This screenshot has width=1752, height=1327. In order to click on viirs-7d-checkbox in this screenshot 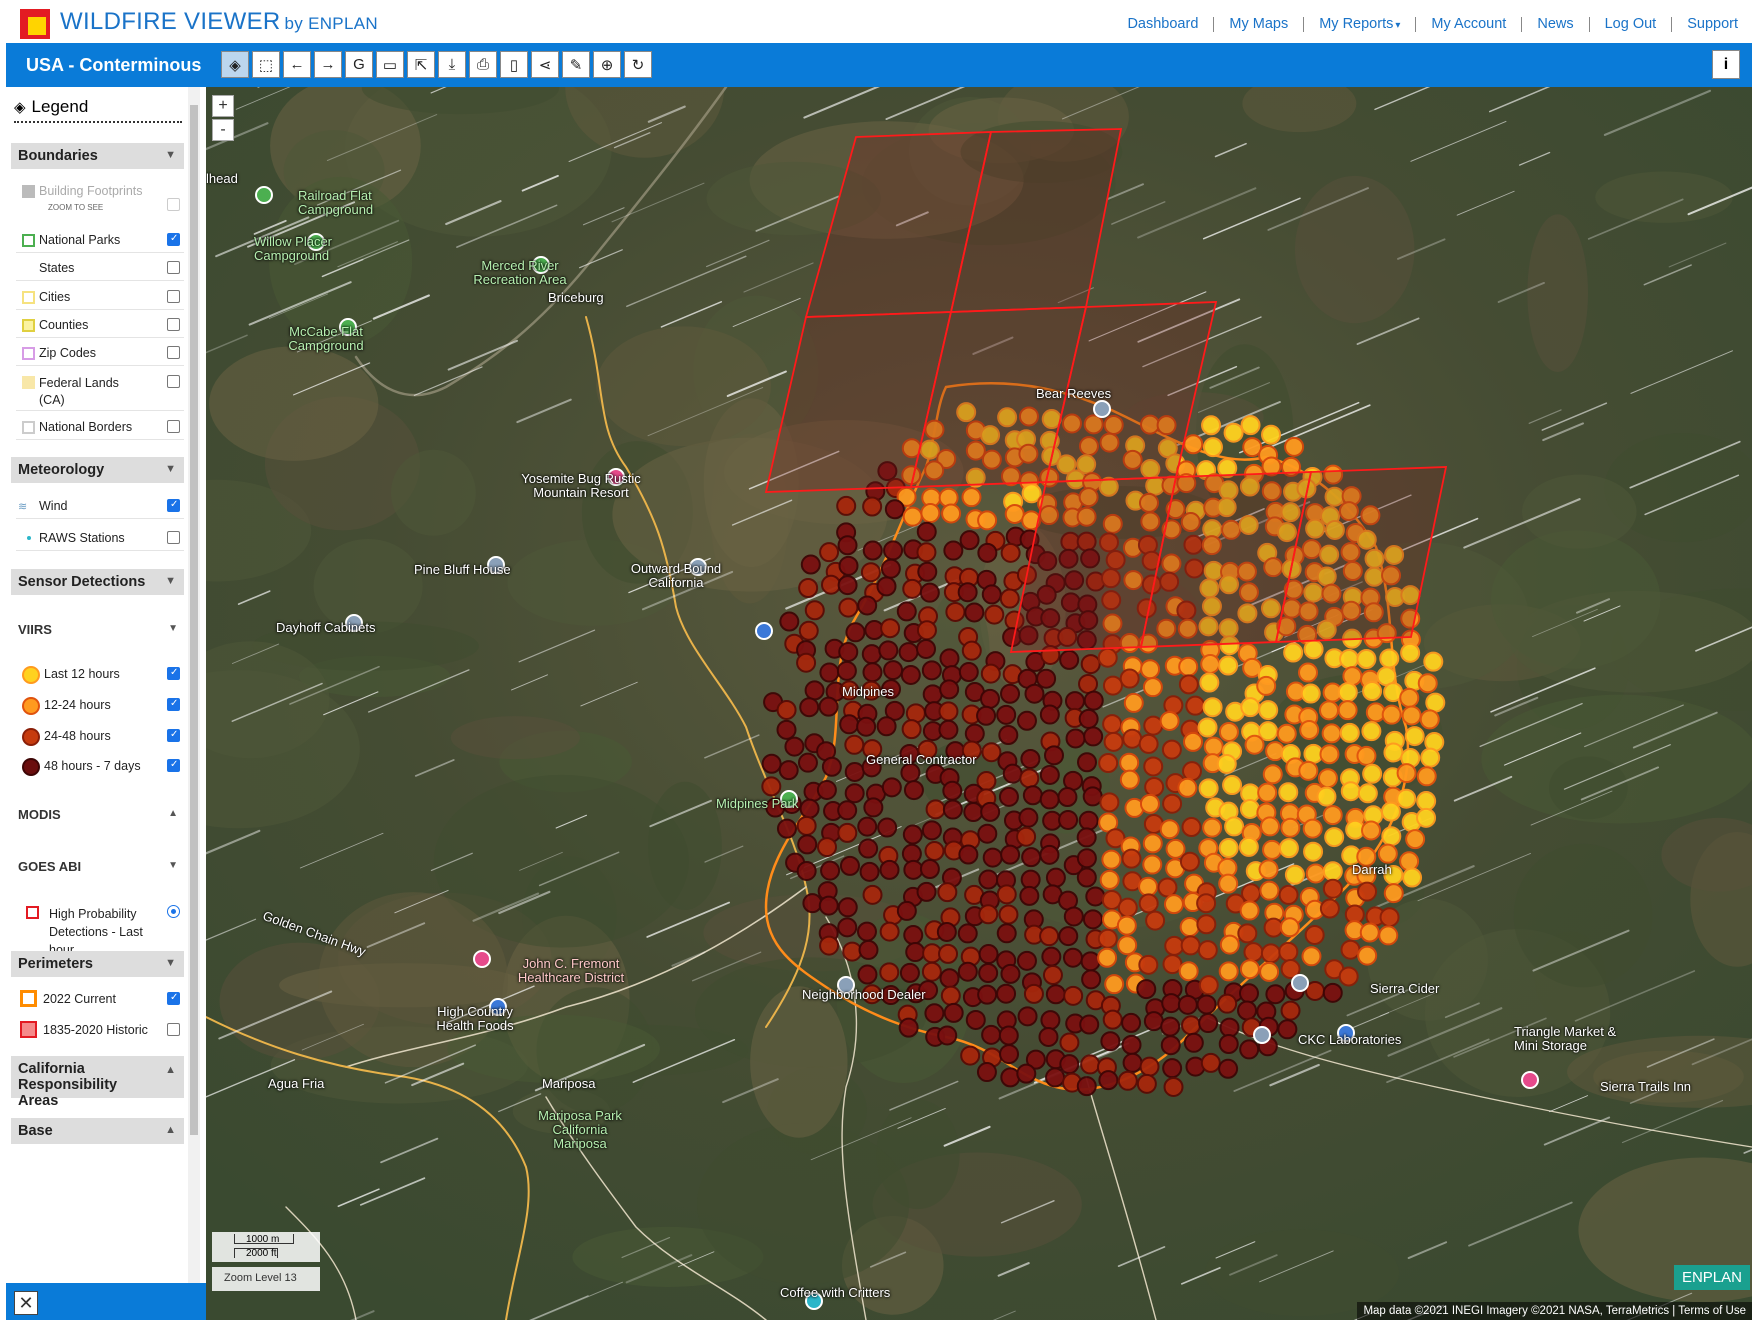, I will do `click(173, 765)`.